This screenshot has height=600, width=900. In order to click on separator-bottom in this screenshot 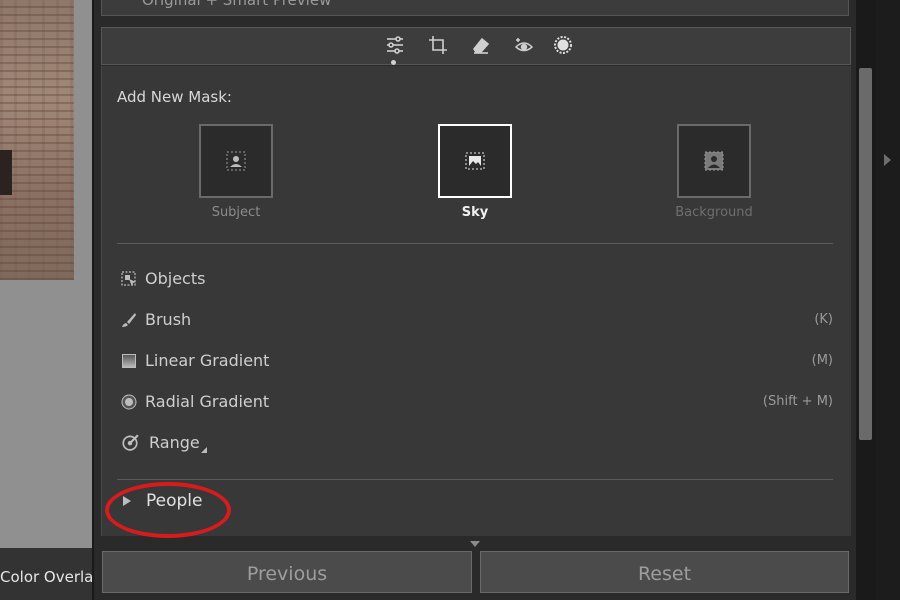, I will do `click(475, 479)`.